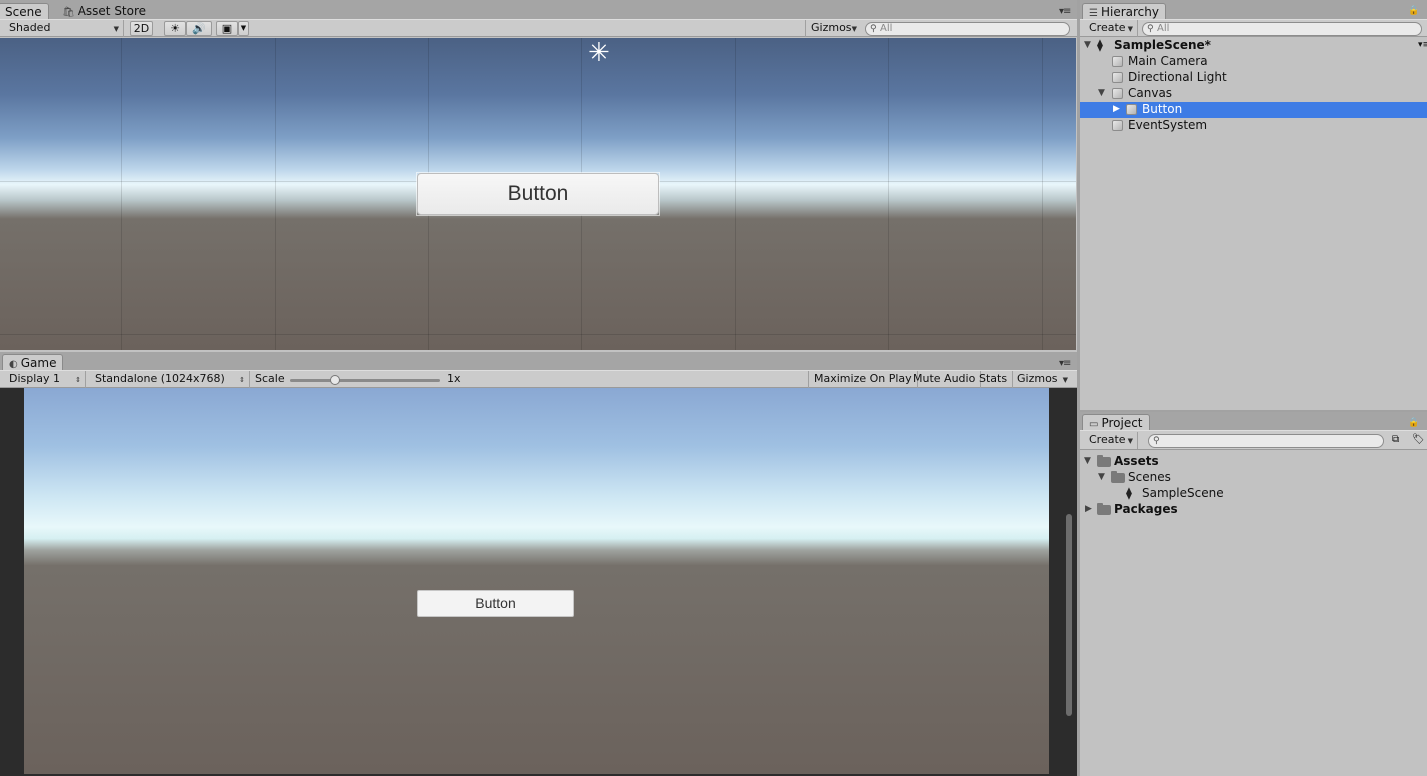 The height and width of the screenshot is (776, 1427). Describe the element at coordinates (1253, 421) in the screenshot. I see `project-tabstrip: ▭ Project 🔒` at that location.